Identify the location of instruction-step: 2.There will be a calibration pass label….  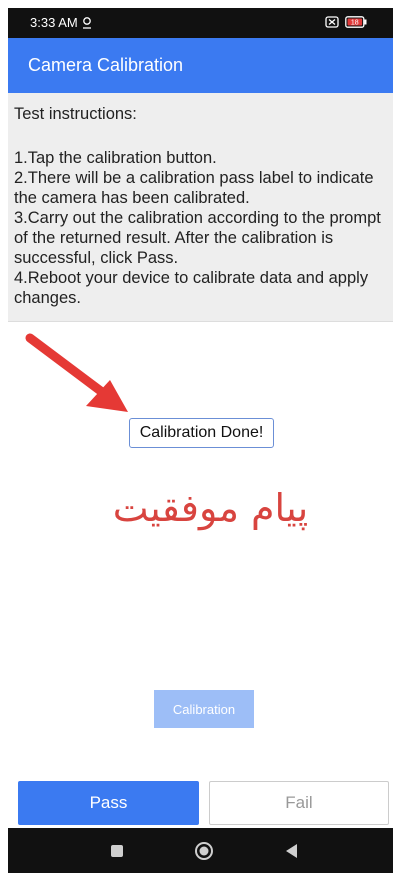
(194, 188).